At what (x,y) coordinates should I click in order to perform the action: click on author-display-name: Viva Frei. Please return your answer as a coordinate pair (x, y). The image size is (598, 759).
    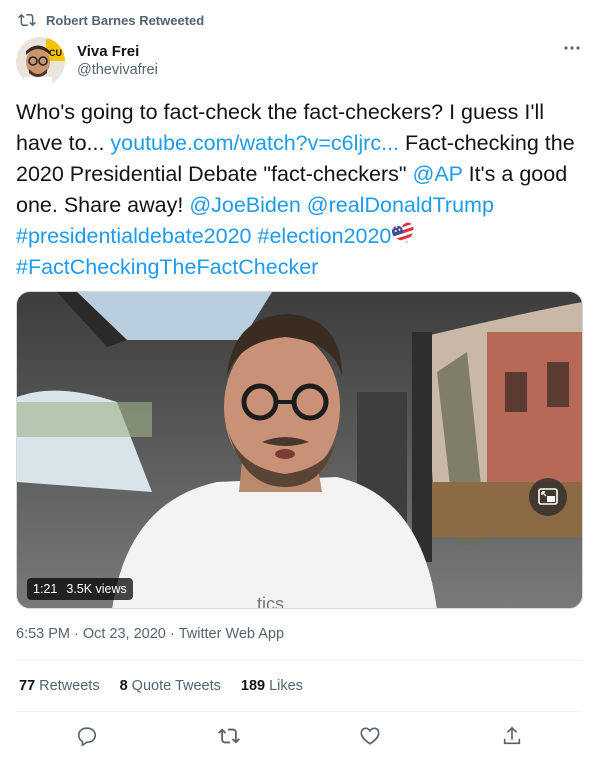
    Looking at the image, I should click on (117, 51).